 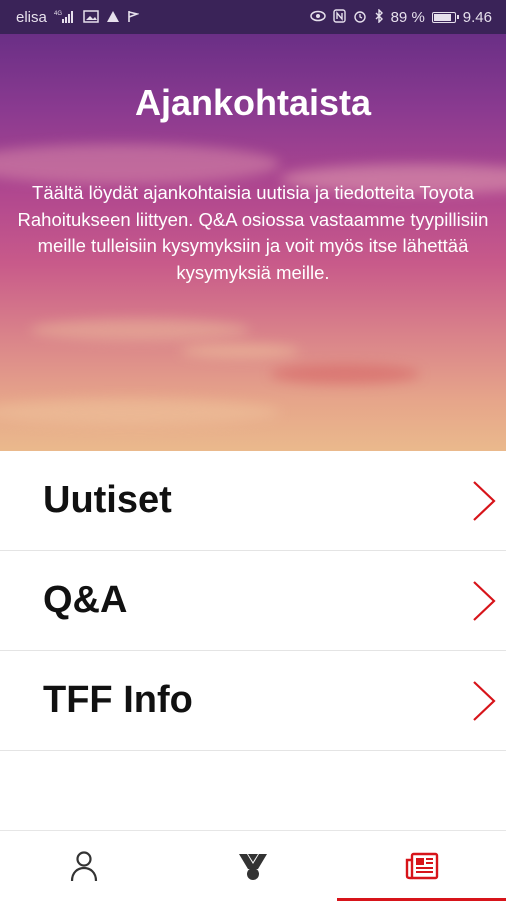 I want to click on bottom-navigation, so click(x=253, y=865).